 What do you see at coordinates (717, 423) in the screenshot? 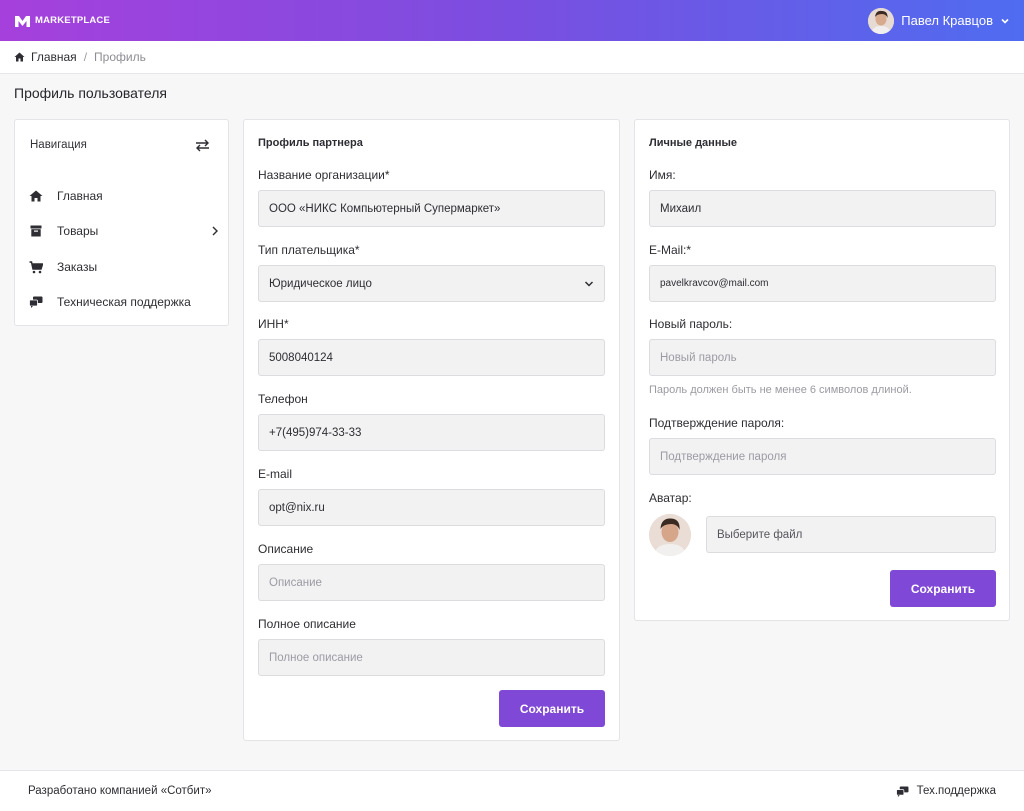
I see `confirm-password-label: Подтверждение пароля:` at bounding box center [717, 423].